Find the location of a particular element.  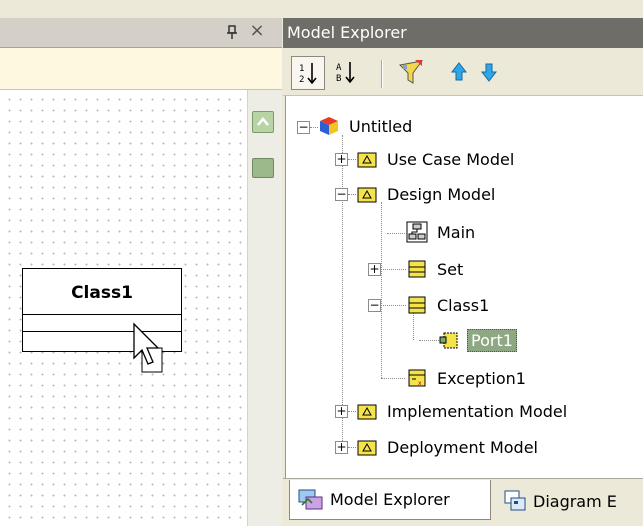

sort-by-type-icon: 1 2 is located at coordinates (308, 74).